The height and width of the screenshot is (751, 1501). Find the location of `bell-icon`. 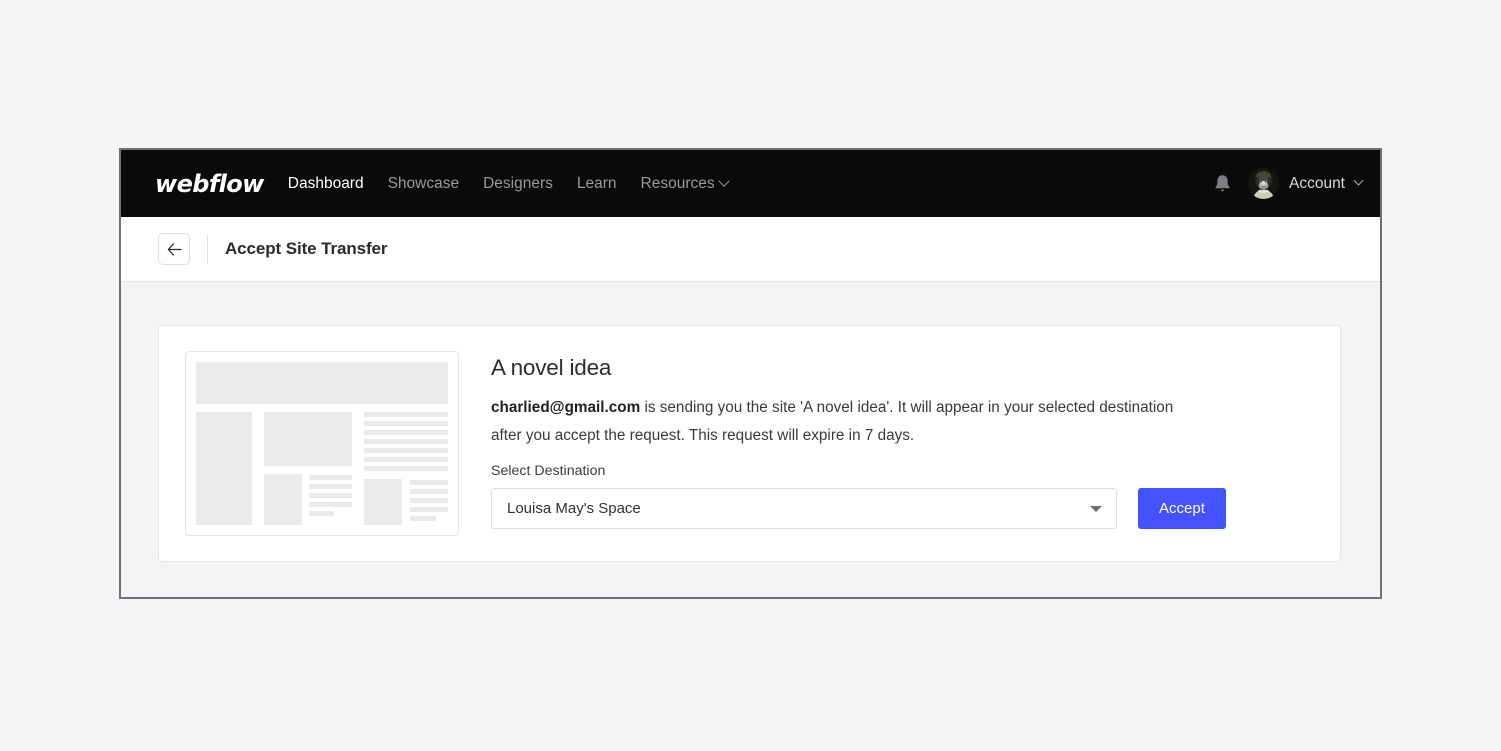

bell-icon is located at coordinates (1223, 184).